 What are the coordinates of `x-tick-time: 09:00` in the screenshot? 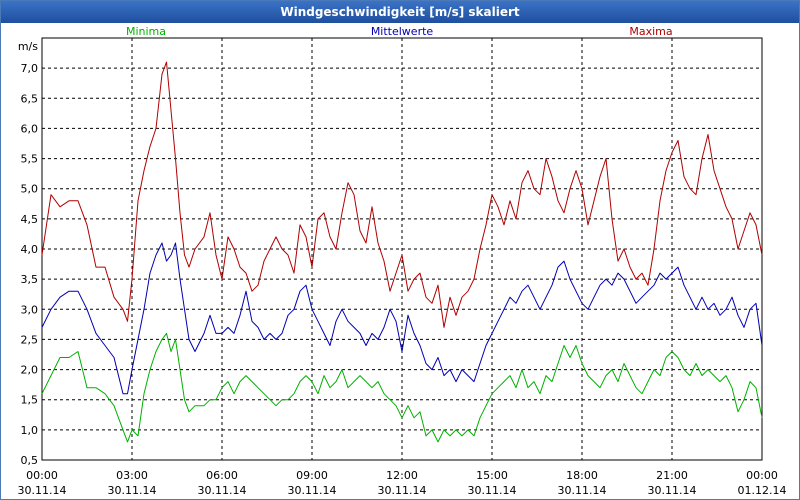 It's located at (312, 475).